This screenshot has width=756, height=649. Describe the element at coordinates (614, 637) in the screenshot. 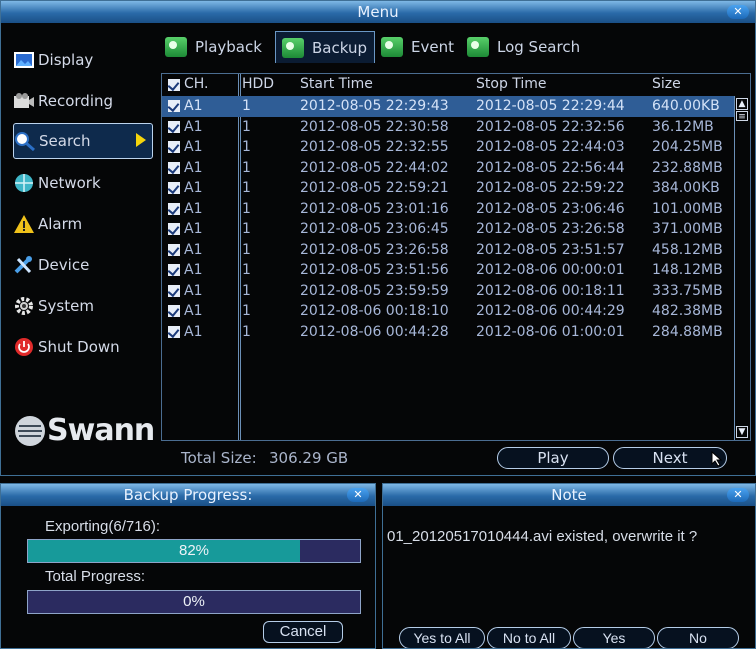

I see `yes-button: Yes` at that location.